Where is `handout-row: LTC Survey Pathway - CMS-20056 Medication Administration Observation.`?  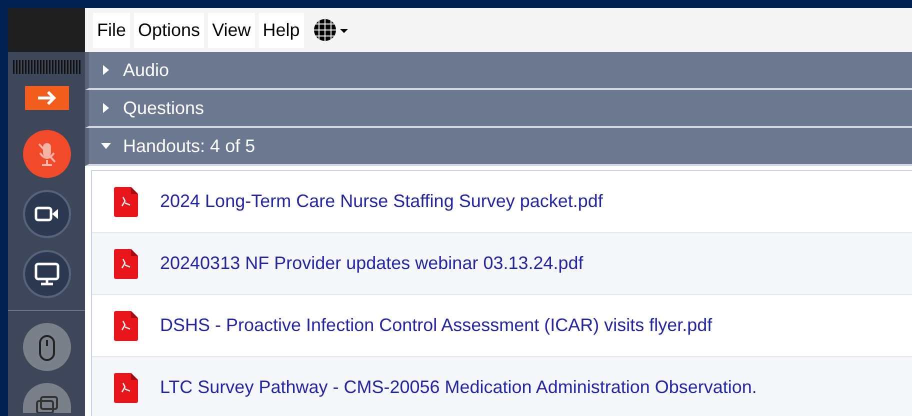
handout-row: LTC Survey Pathway - CMS-20056 Medication Administration Observation. is located at coordinates (502, 386).